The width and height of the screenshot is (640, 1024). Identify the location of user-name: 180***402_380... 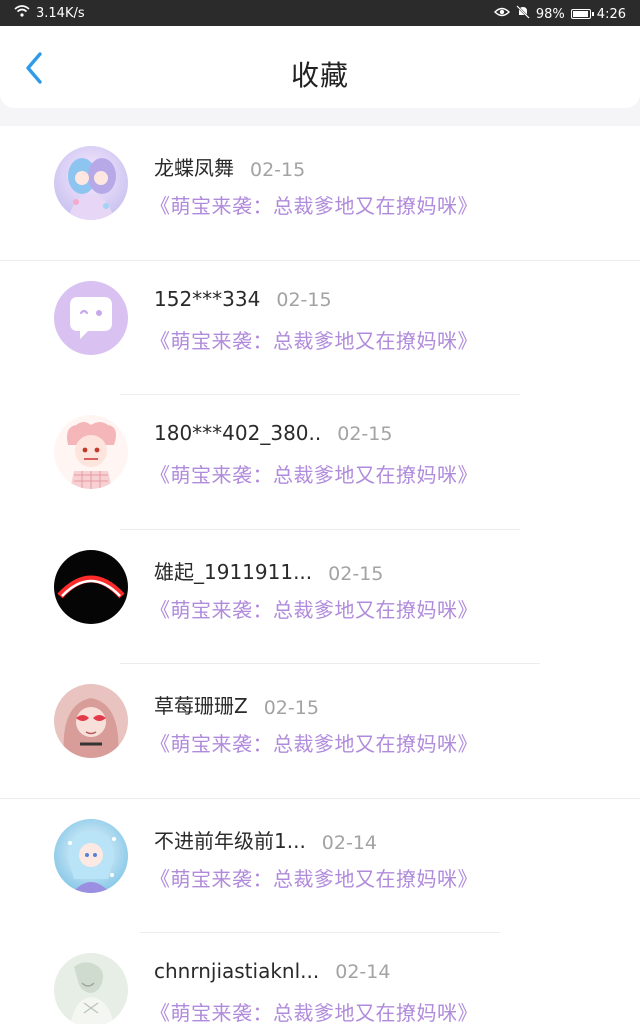
(238, 433).